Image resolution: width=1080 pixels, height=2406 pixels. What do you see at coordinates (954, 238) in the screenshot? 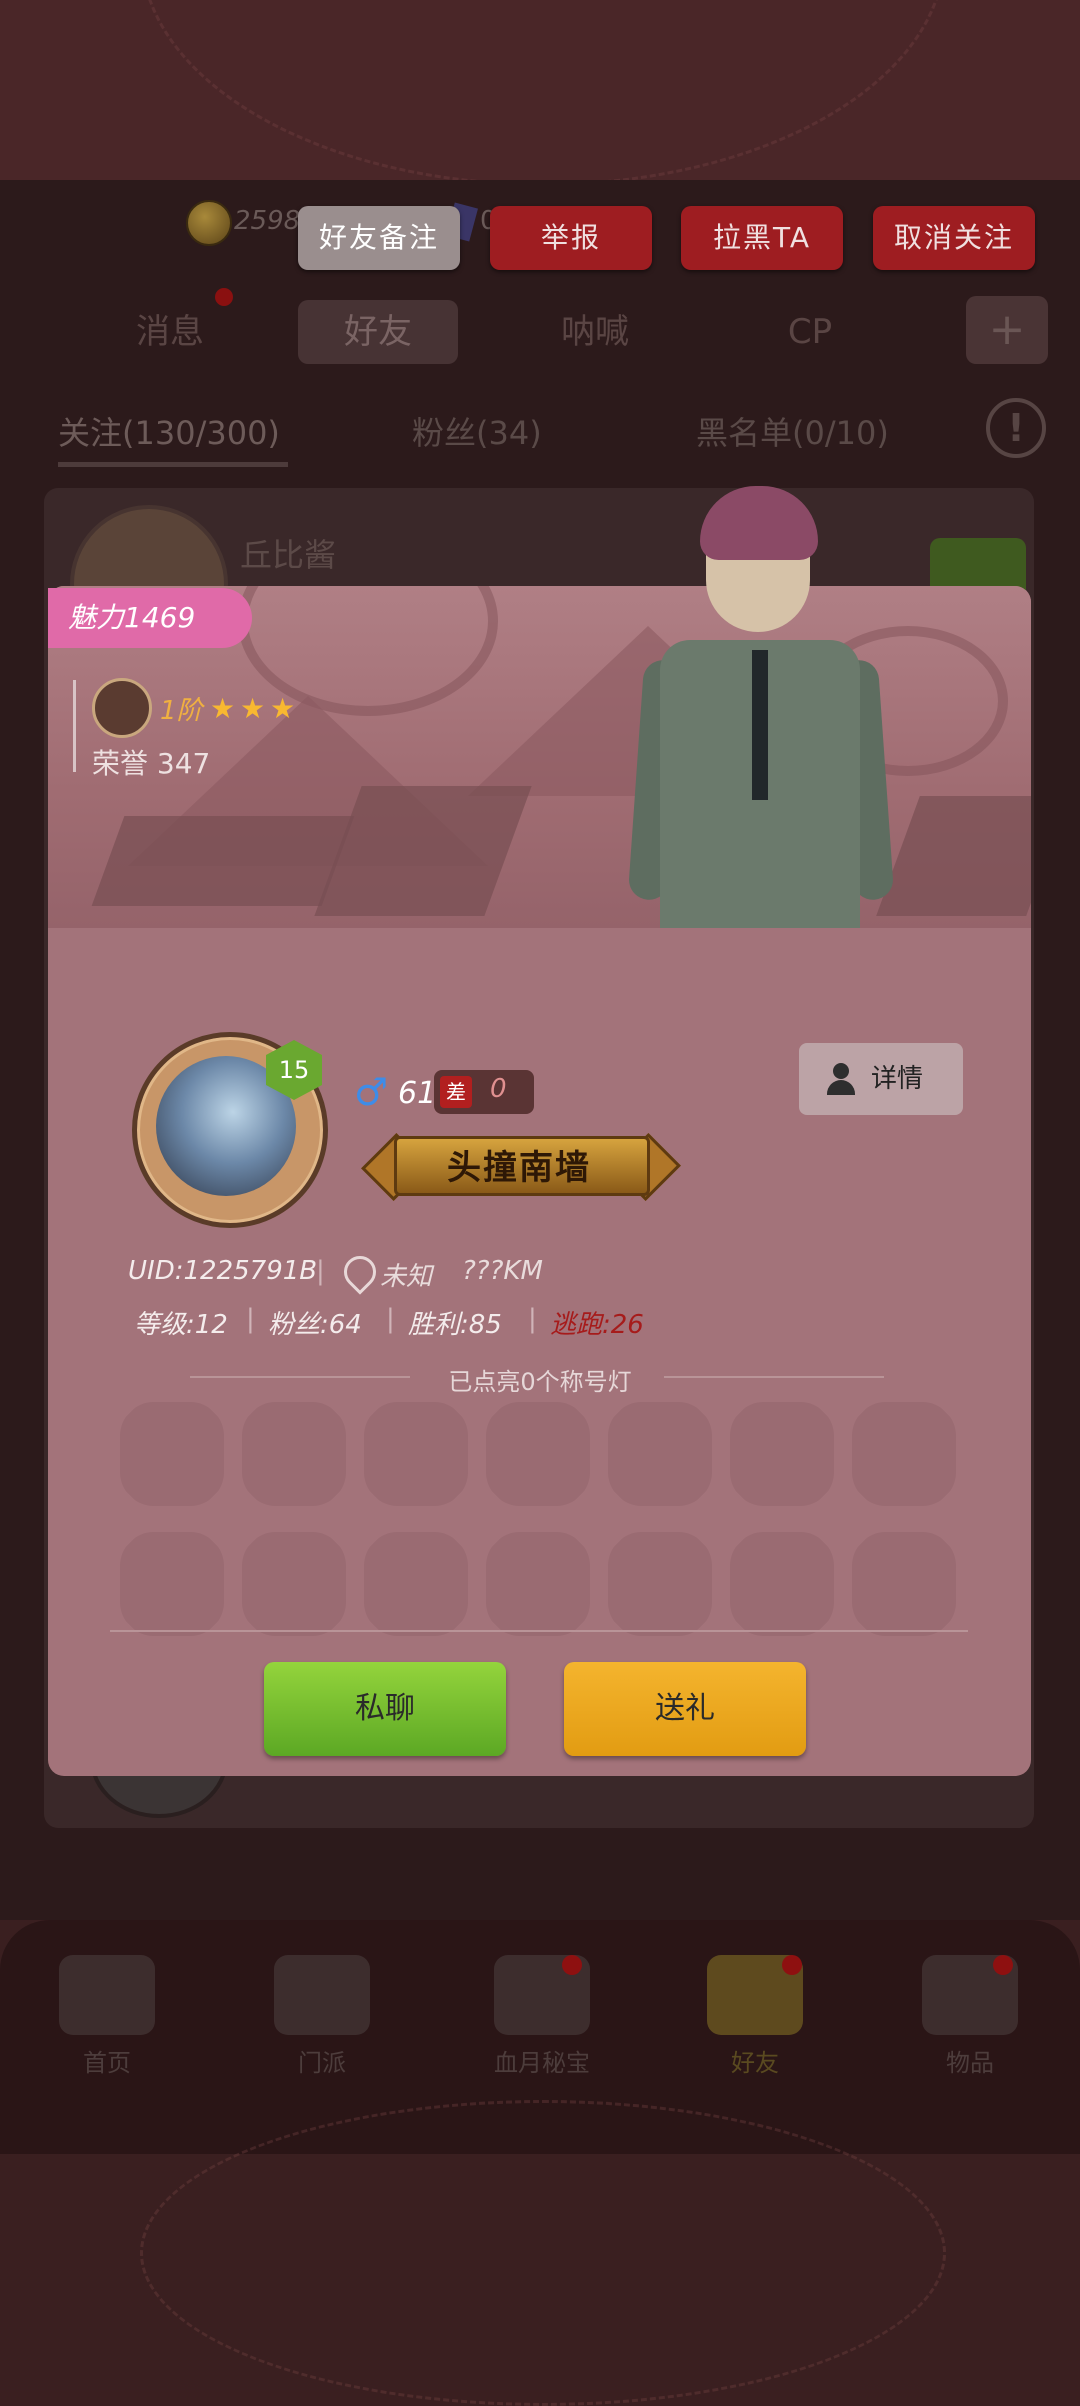
I see `unfollow-button: 取消关注` at bounding box center [954, 238].